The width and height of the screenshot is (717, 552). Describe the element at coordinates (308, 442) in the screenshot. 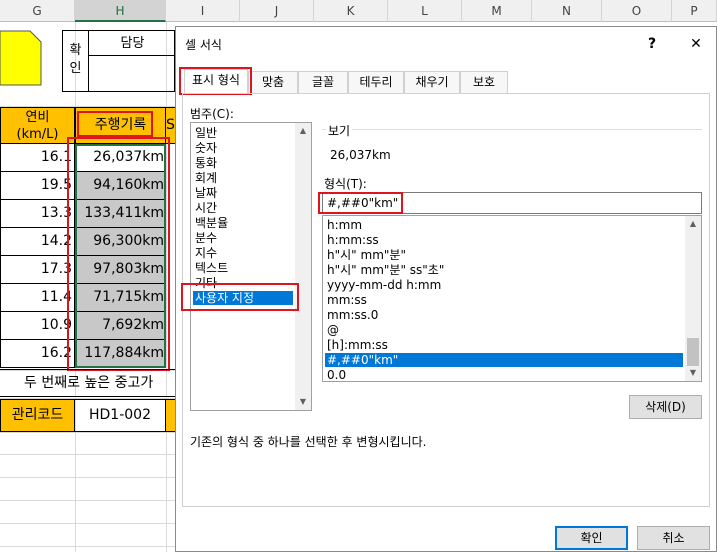

I see `description-text: 기존의 형식 중 하나를 선택한 후 변형시킵니다.` at that location.